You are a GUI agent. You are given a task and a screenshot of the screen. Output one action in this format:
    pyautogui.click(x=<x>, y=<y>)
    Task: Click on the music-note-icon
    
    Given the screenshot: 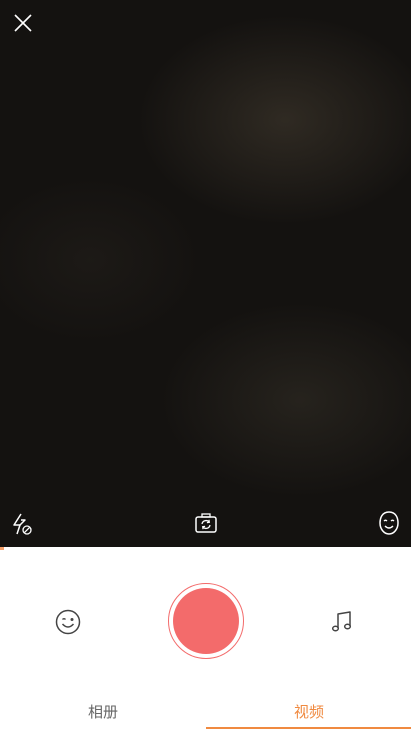 What is the action you would take?
    pyautogui.click(x=341, y=621)
    